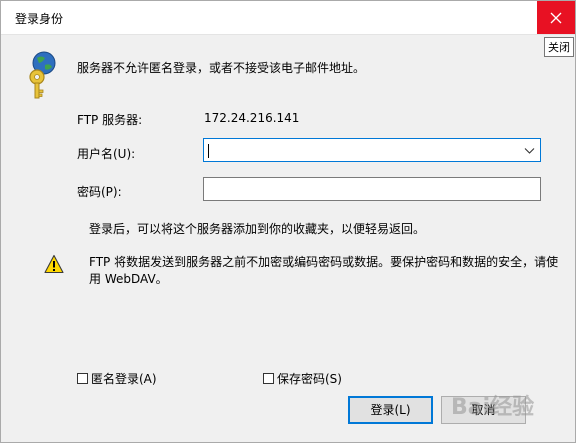  I want to click on username-combobox, so click(372, 150).